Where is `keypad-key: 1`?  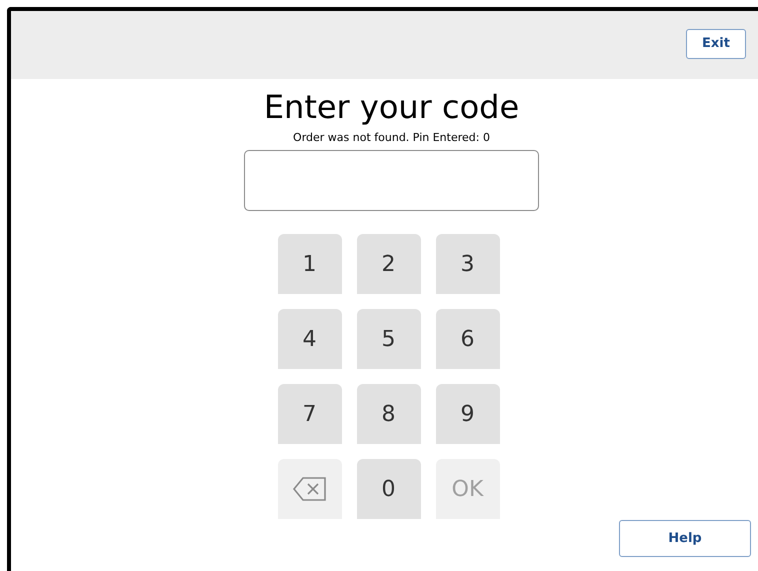
keypad-key: 1 is located at coordinates (310, 264).